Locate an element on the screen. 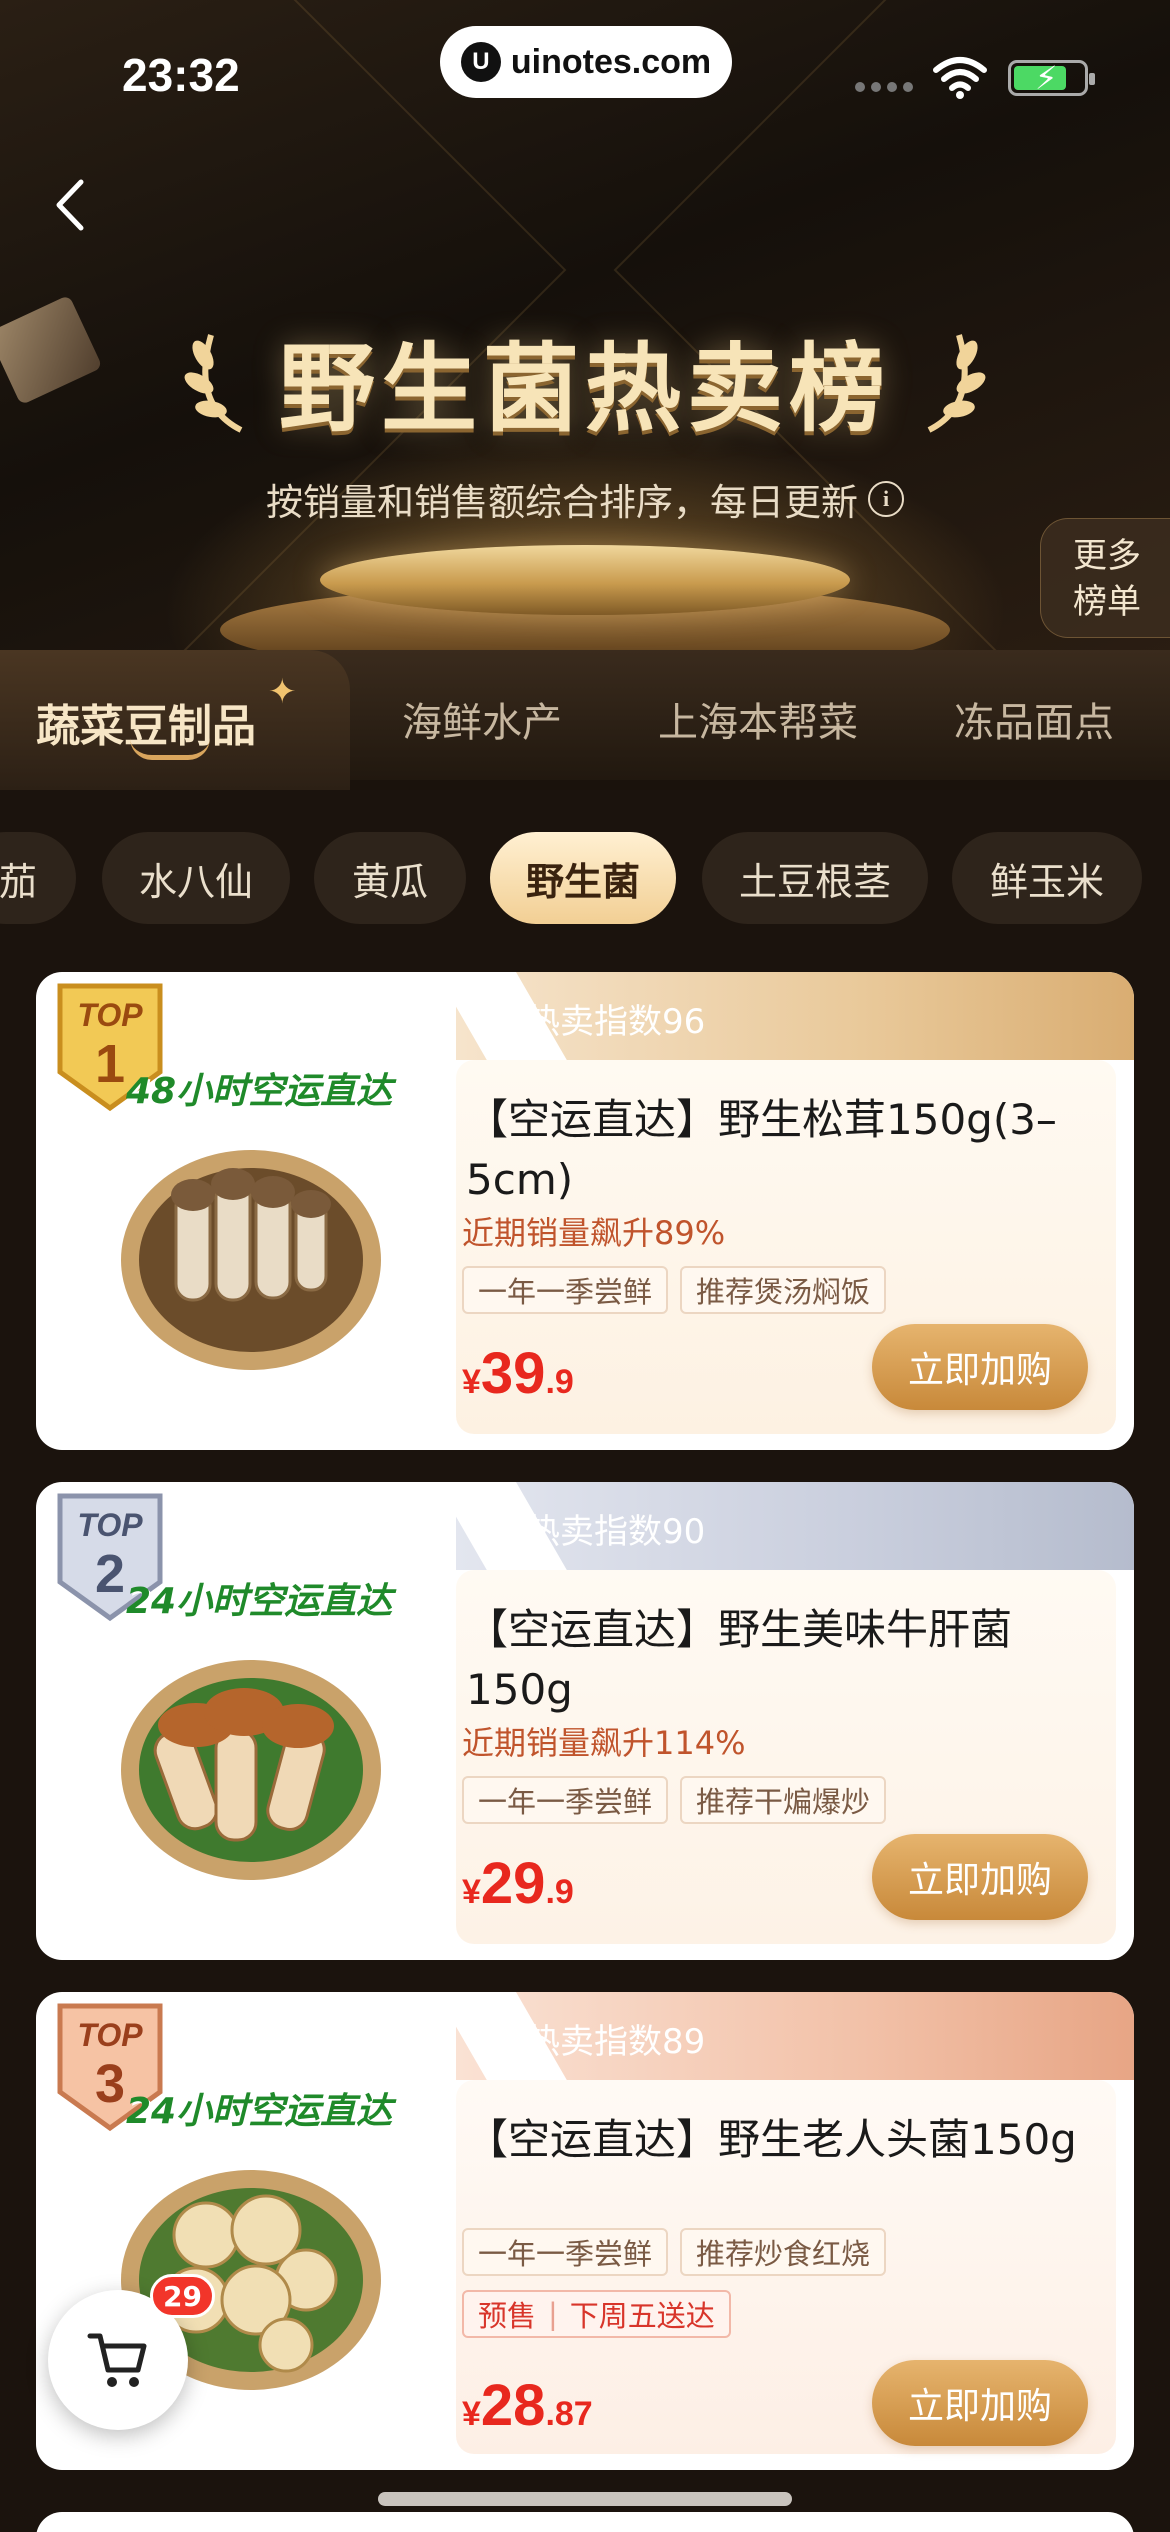 The image size is (1170, 2532). presale-delivery: 下周五送达 is located at coordinates (642, 2316).